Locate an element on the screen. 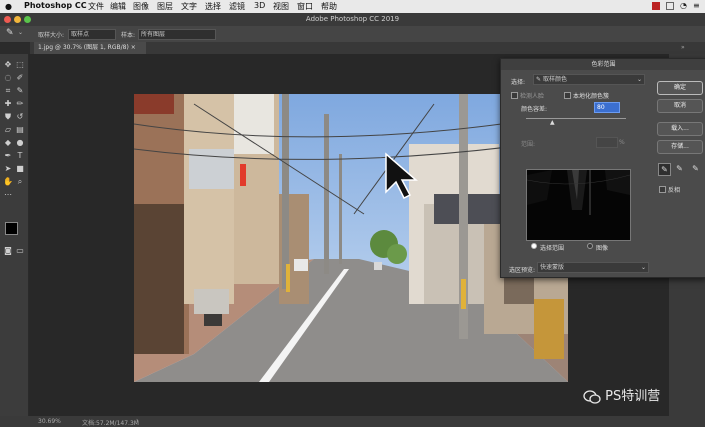 The width and height of the screenshot is (705, 427). path-select-icon: ➤ is located at coordinates (8, 169).